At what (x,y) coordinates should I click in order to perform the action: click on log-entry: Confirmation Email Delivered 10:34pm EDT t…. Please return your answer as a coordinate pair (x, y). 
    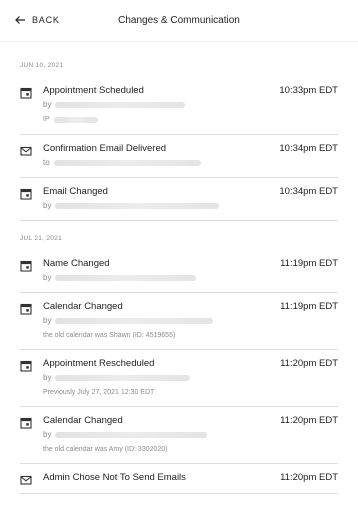
    Looking at the image, I should click on (179, 156).